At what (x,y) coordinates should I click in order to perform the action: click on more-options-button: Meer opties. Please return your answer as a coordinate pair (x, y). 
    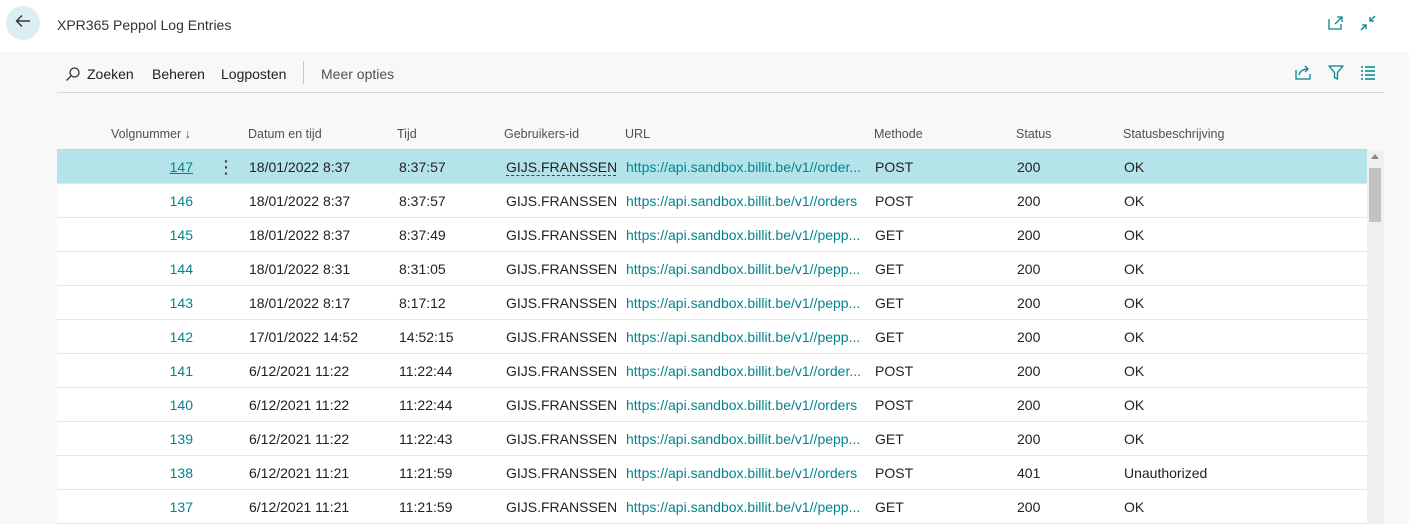
    Looking at the image, I should click on (357, 74).